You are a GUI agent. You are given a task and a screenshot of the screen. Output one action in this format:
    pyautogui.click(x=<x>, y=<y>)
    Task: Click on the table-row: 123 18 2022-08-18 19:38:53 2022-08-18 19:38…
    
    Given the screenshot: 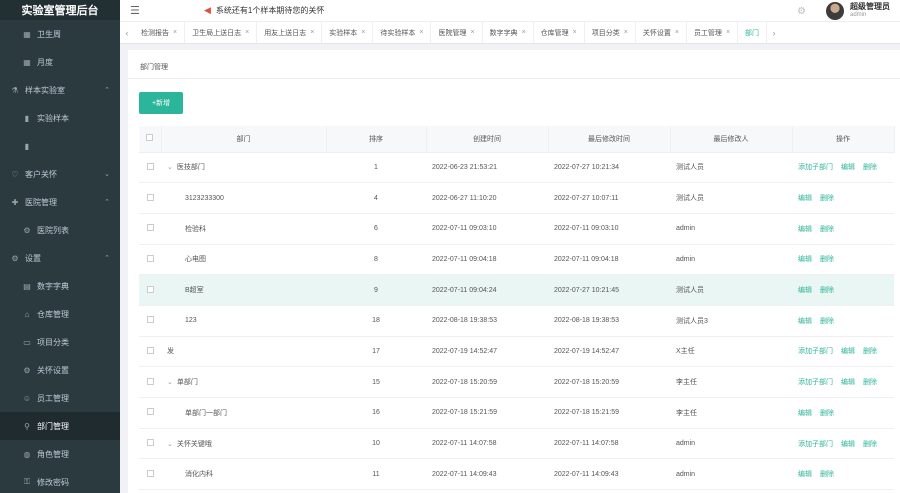 What is the action you would take?
    pyautogui.click(x=516, y=321)
    